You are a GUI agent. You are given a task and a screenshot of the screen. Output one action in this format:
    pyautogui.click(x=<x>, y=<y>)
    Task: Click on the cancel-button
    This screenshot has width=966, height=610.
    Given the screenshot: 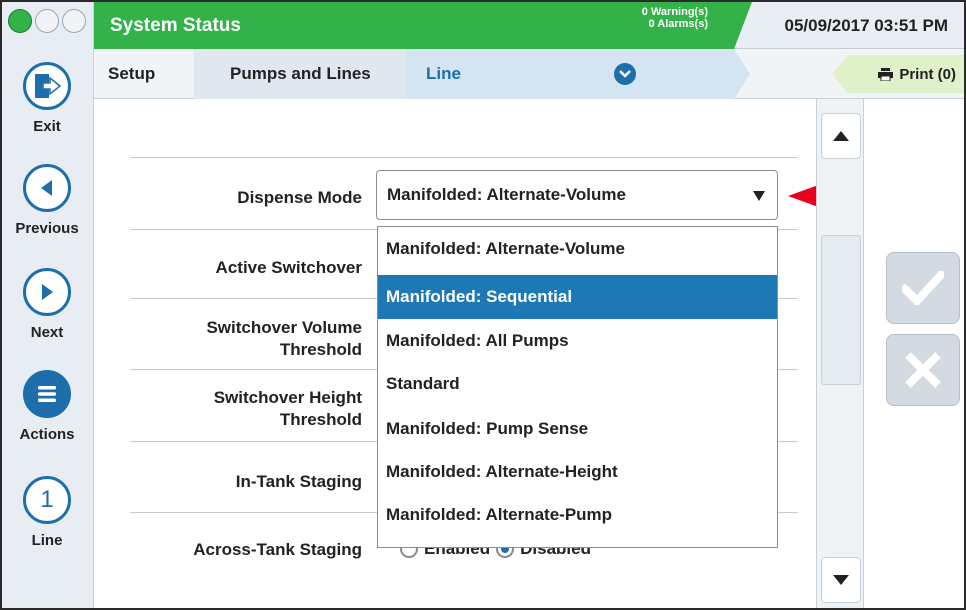 What is the action you would take?
    pyautogui.click(x=923, y=370)
    